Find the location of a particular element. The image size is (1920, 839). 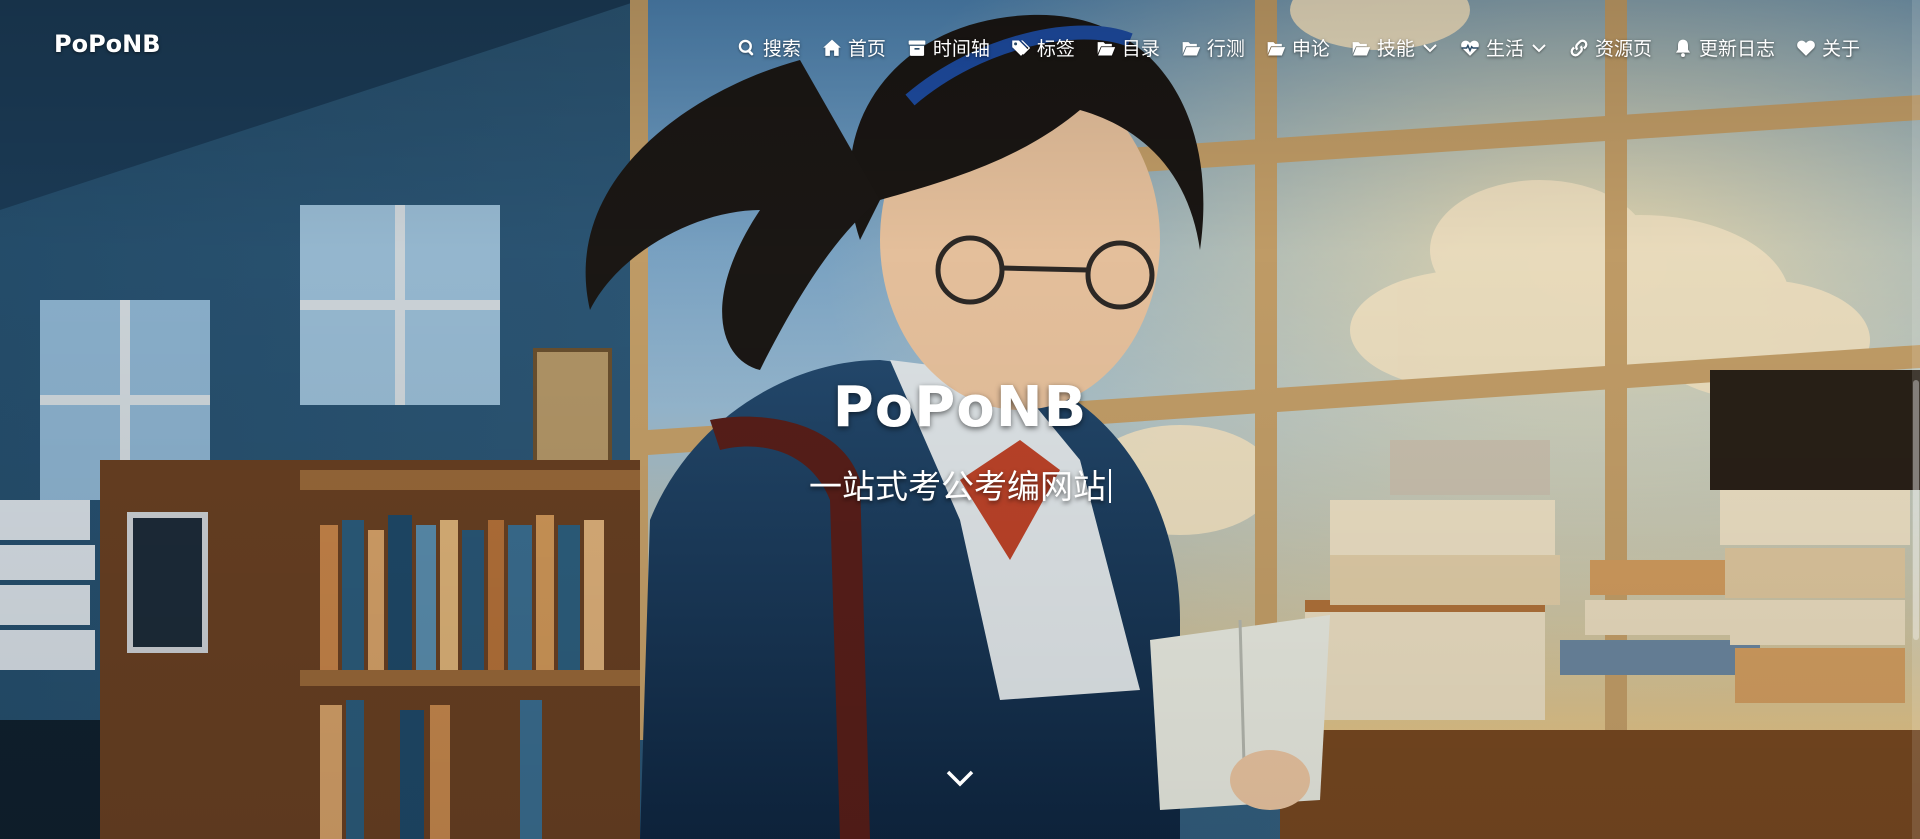

nav-item-xingce: 行测 is located at coordinates (1213, 47).